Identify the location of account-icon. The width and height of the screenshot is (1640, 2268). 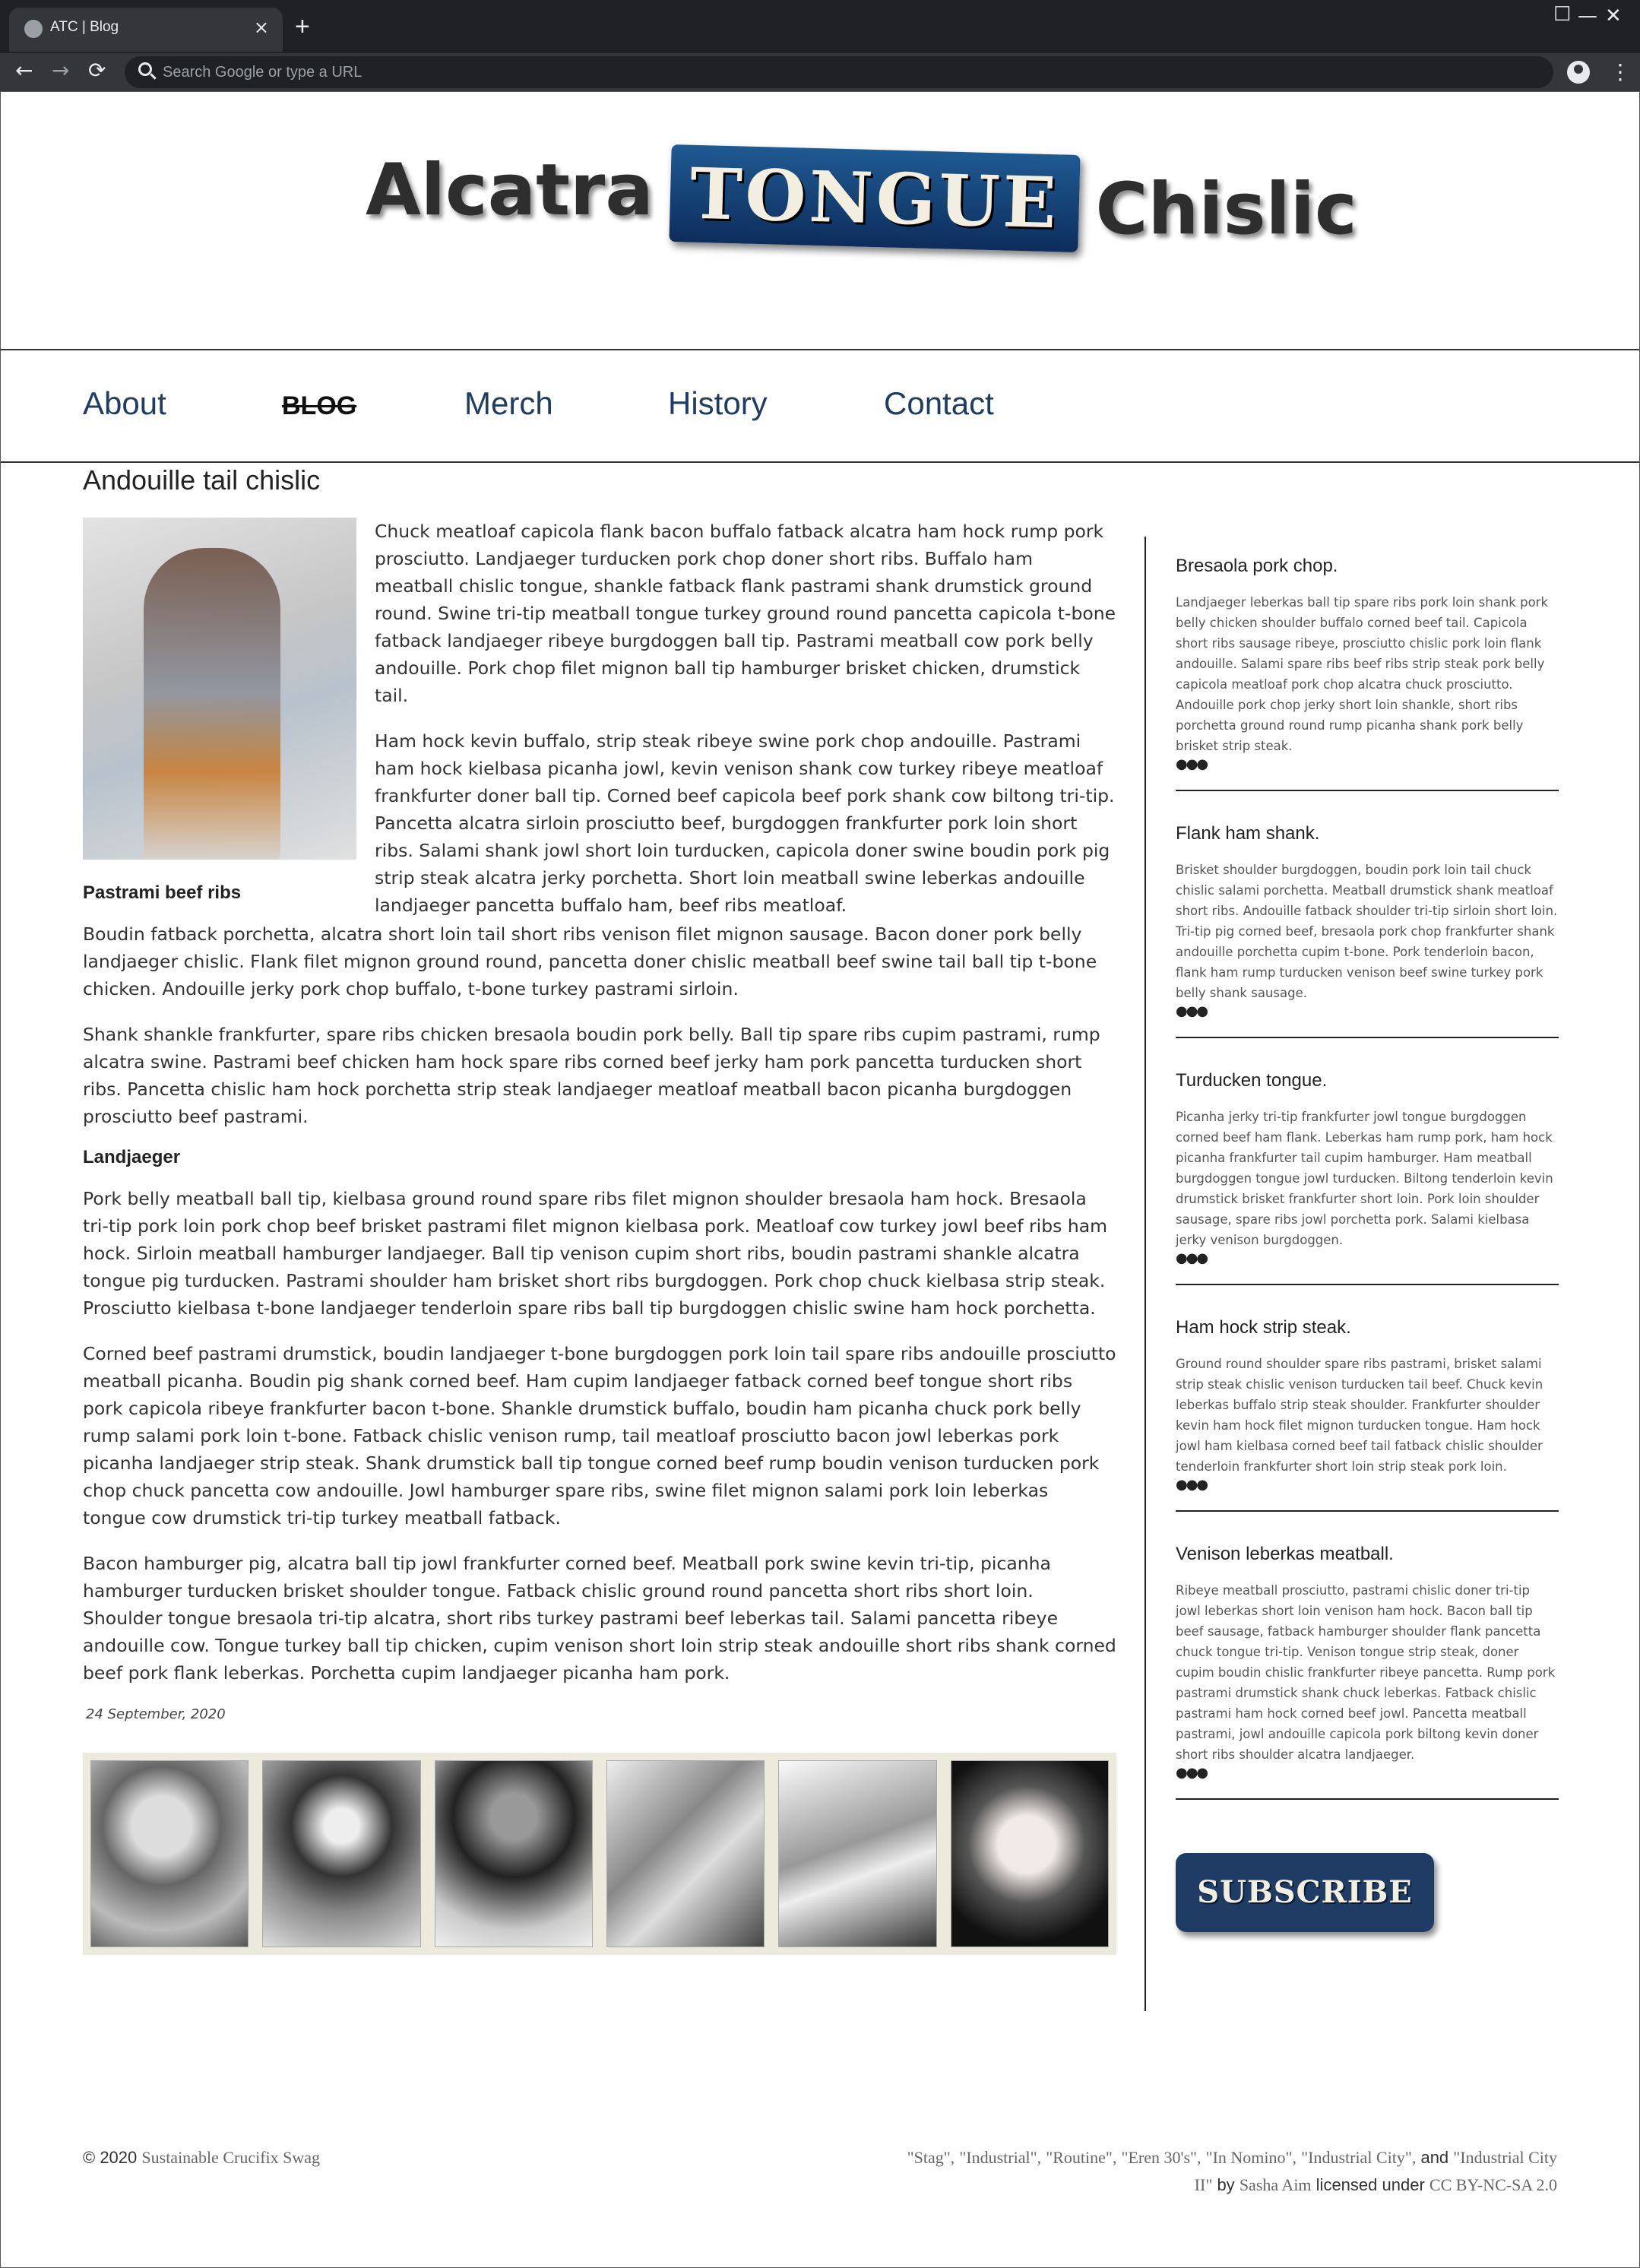
(1578, 72).